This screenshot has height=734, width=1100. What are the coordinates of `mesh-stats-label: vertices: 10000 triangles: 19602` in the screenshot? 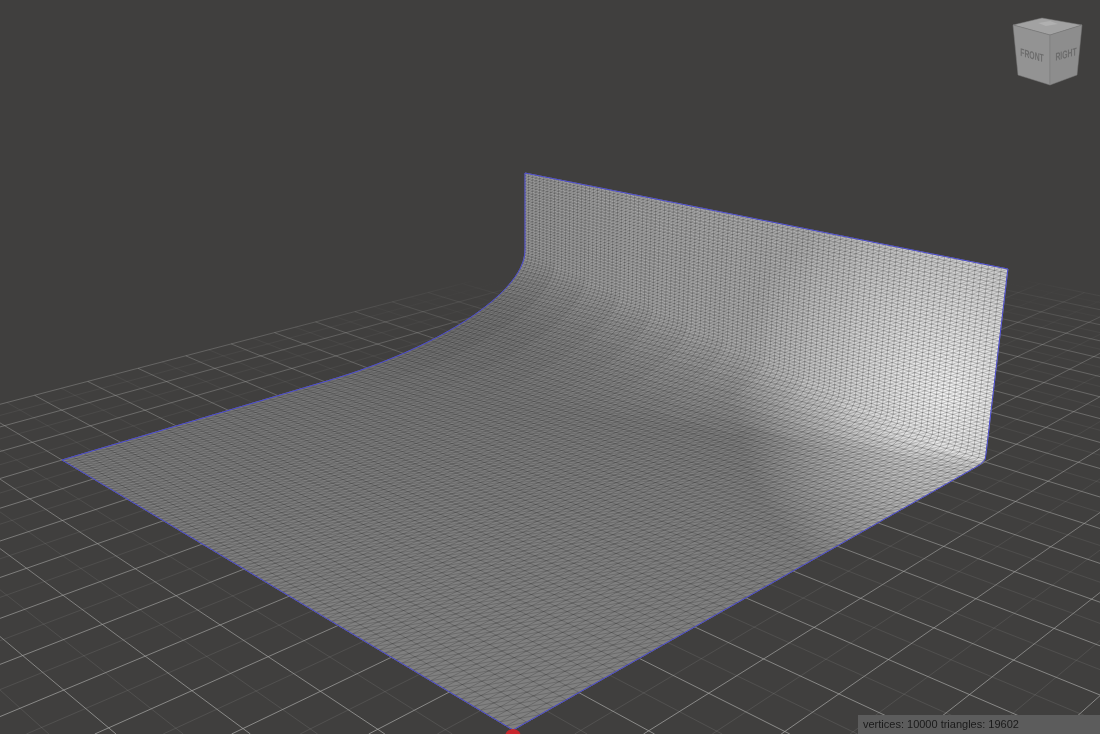 It's located at (941, 724).